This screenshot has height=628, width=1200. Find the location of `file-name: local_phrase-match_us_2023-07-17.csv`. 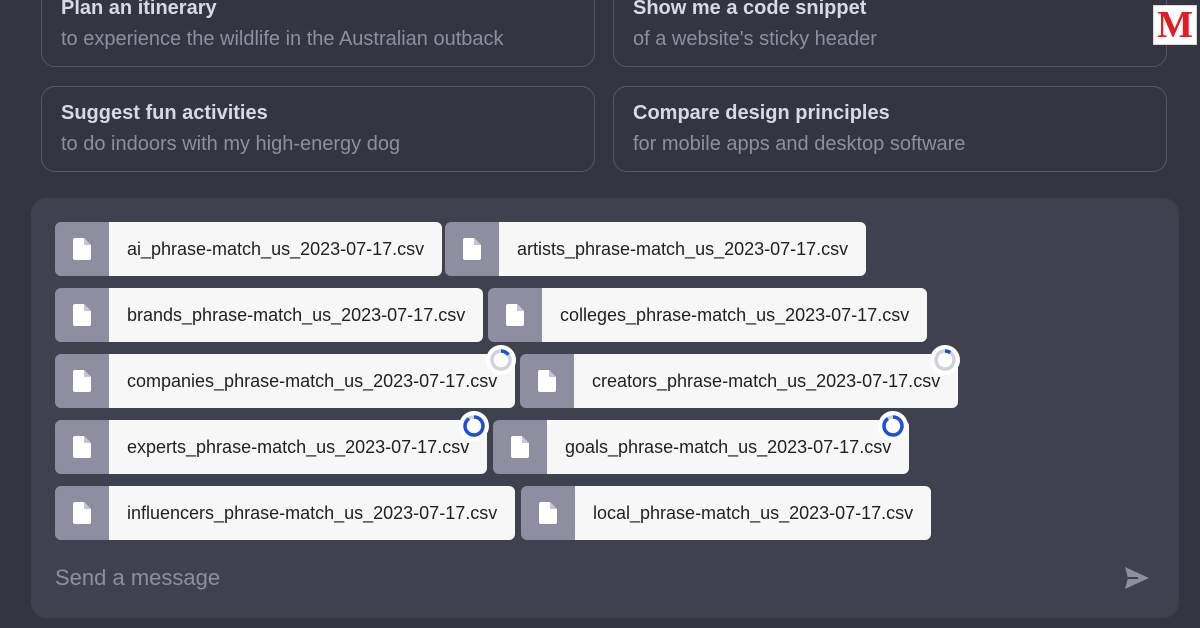

file-name: local_phrase-match_us_2023-07-17.csv is located at coordinates (753, 513).